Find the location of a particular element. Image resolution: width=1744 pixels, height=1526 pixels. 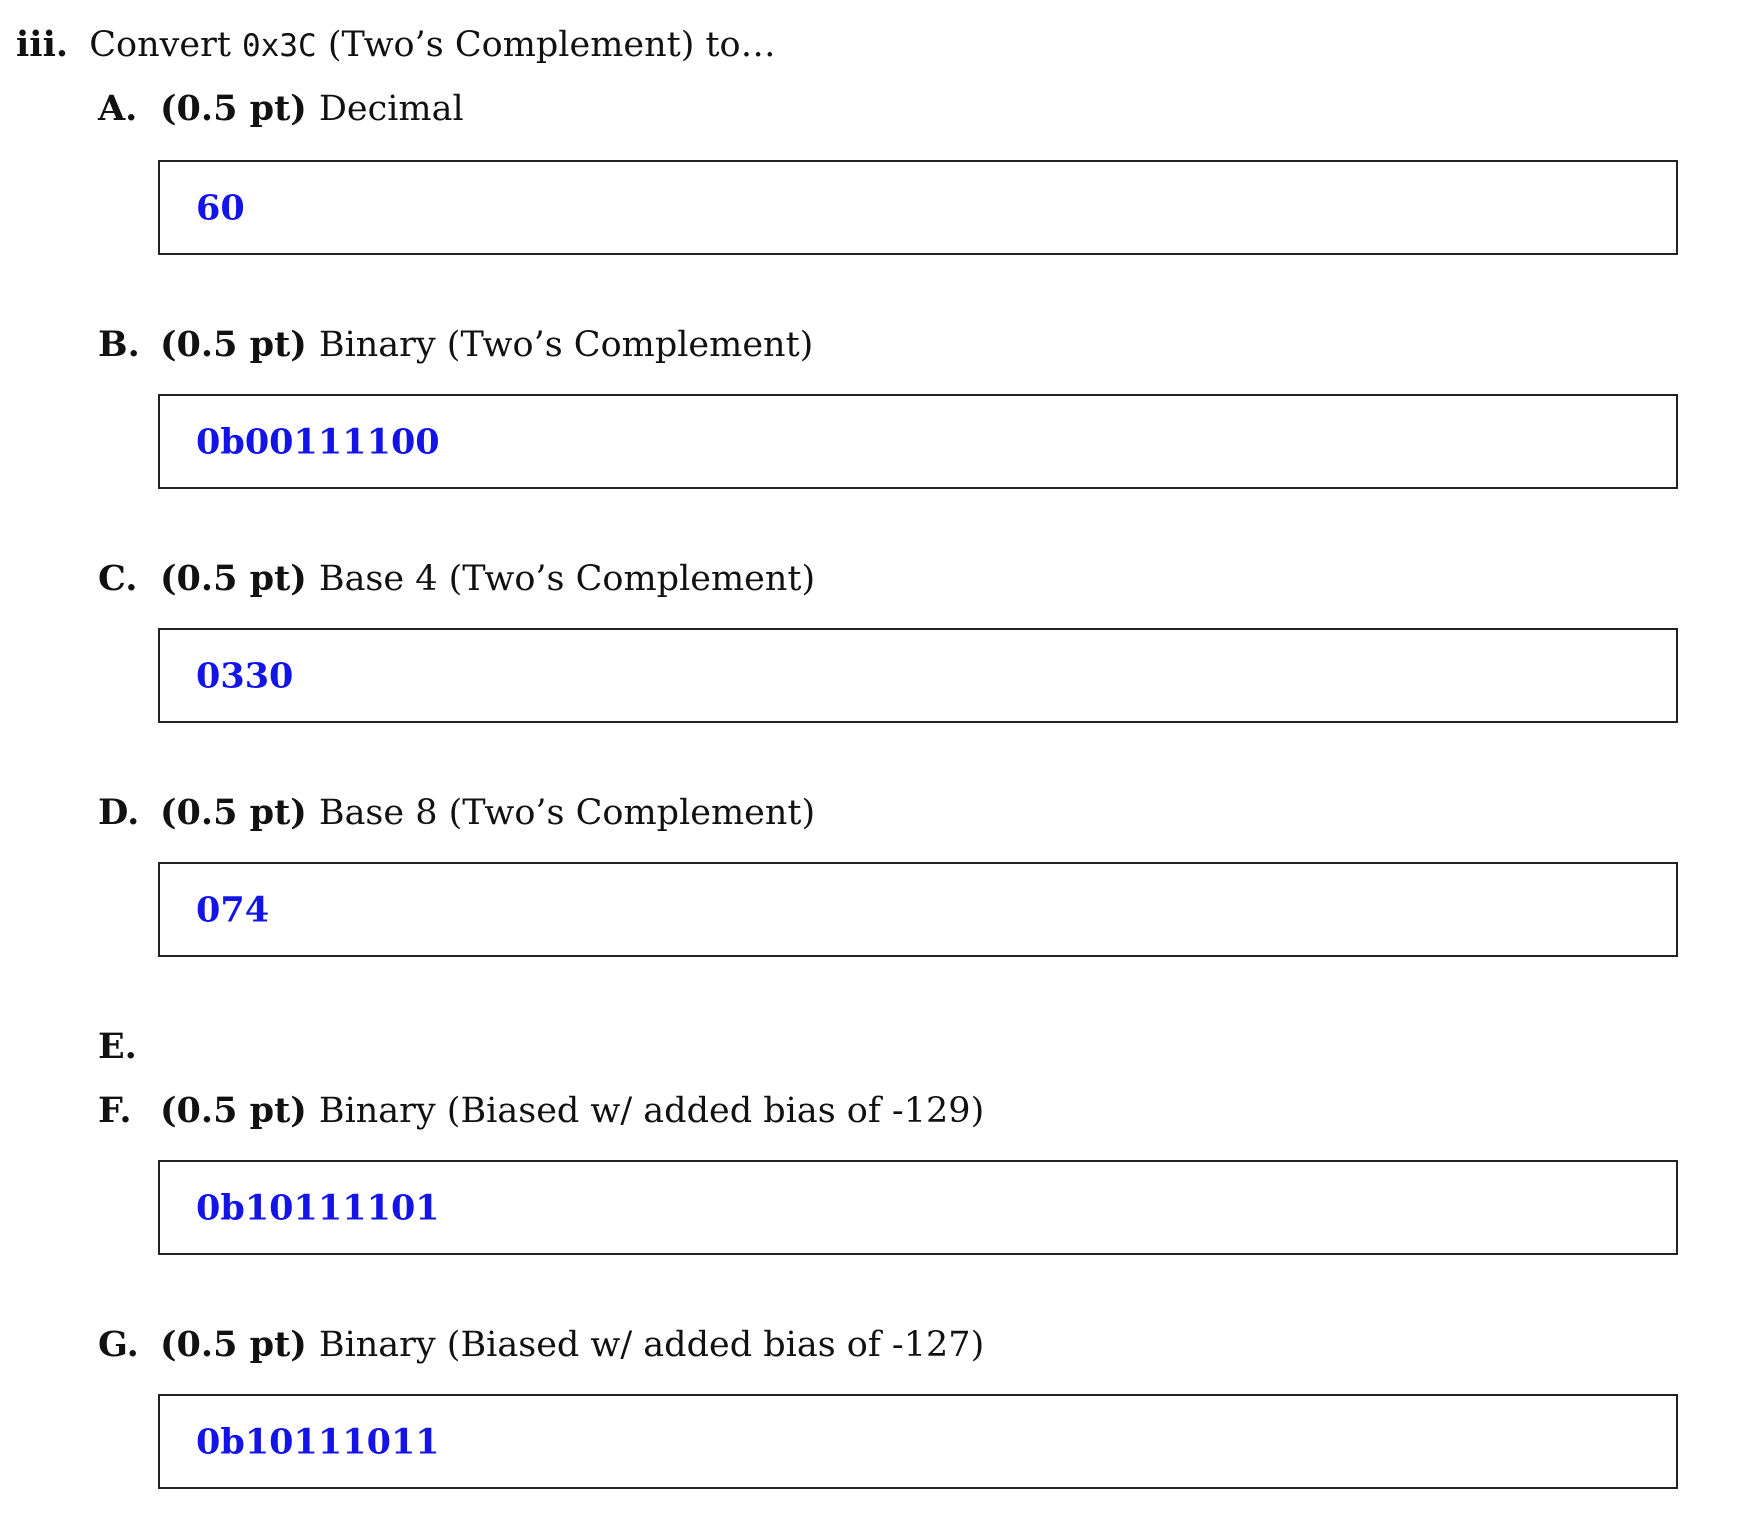

part-f-answer: 0b10111101 is located at coordinates (318, 1207).